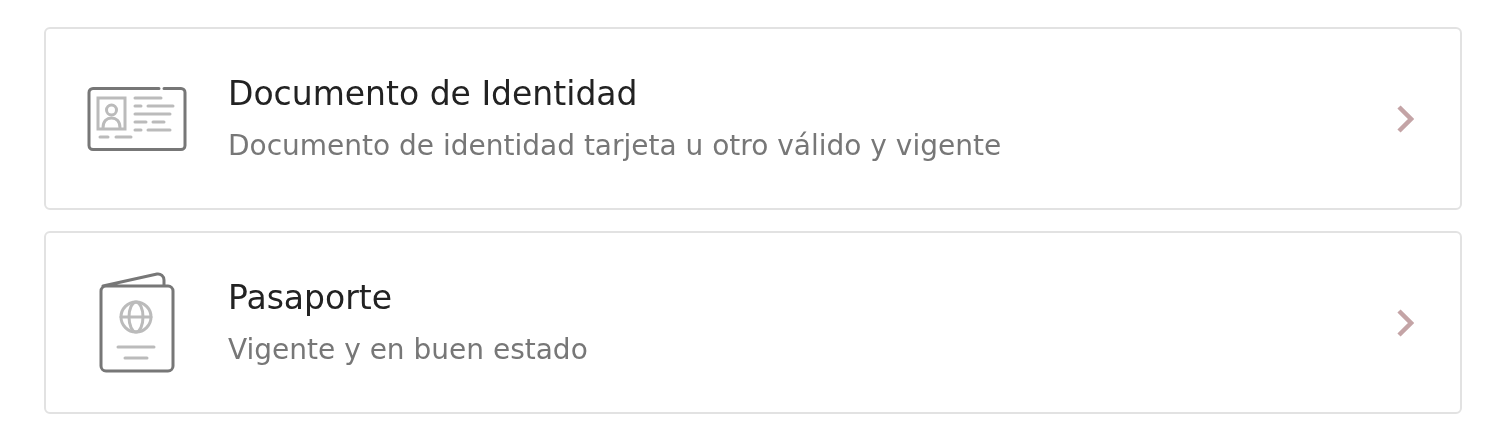 This screenshot has height=433, width=1510. What do you see at coordinates (137, 118) in the screenshot?
I see `id-card-icon` at bounding box center [137, 118].